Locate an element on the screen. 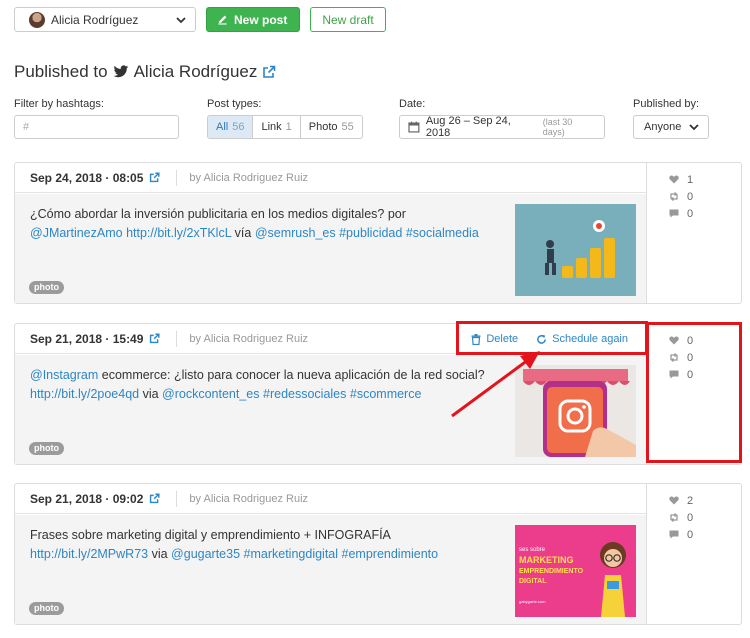 The width and height of the screenshot is (750, 638). page-title-account: Alicia Rodríguez is located at coordinates (195, 71).